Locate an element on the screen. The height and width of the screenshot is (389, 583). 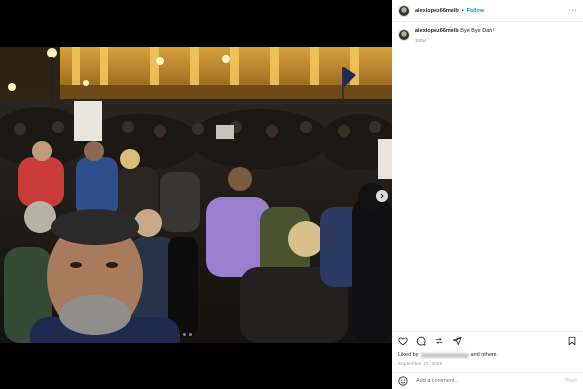
caption-text-line: alexlopez66melb Bye Bye Dan! is located at coordinates (454, 31).